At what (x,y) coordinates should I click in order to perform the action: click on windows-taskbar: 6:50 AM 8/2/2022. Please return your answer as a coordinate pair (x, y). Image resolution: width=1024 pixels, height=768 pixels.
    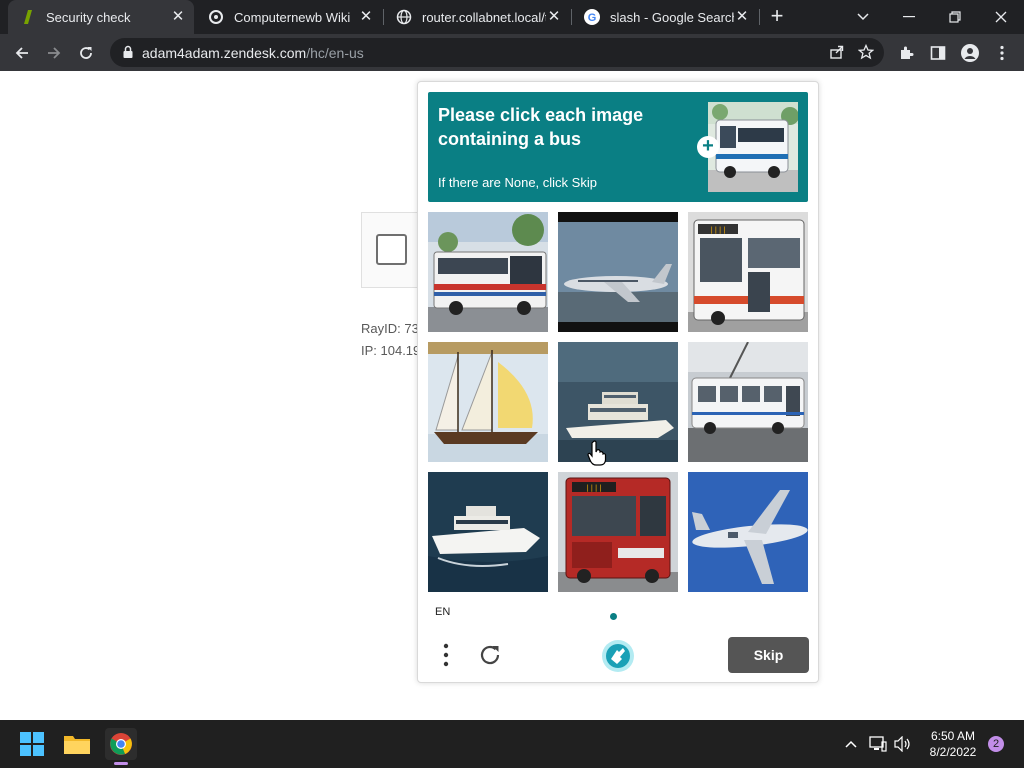
    Looking at the image, I should click on (512, 744).